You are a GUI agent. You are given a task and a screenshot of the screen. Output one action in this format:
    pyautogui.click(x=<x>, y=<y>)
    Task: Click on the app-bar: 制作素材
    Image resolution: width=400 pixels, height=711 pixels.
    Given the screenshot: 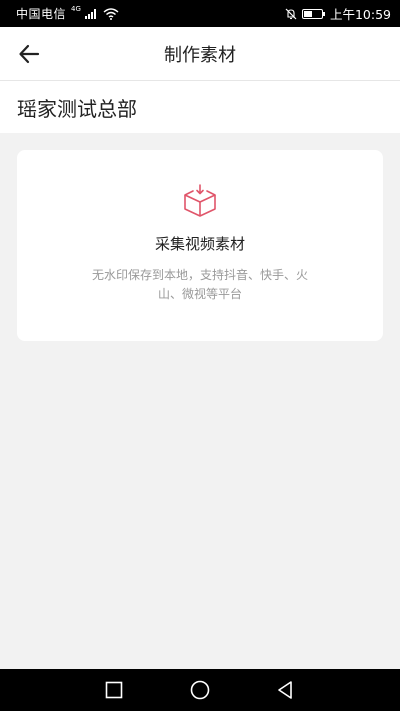 What is the action you would take?
    pyautogui.click(x=200, y=54)
    